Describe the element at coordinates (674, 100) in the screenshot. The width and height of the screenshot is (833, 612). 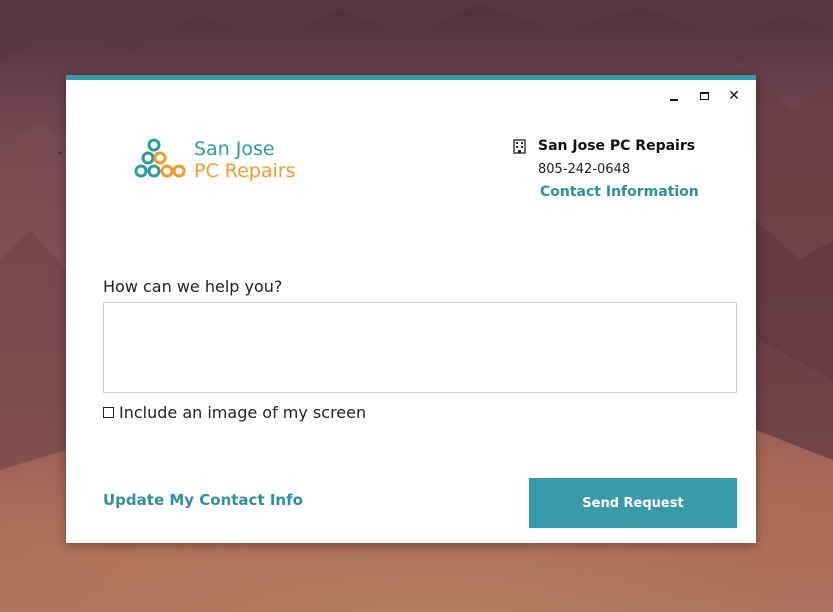
I see `minimize-icon` at that location.